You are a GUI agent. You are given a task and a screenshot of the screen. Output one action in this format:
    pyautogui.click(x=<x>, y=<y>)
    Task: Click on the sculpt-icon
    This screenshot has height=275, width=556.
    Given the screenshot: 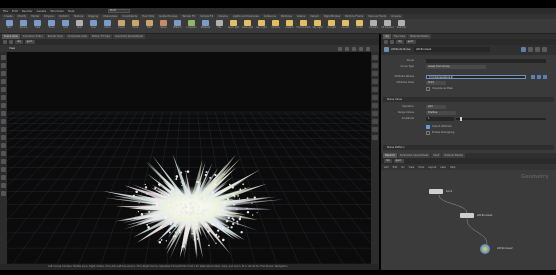 What is the action you would take?
    pyautogui.click(x=3, y=129)
    